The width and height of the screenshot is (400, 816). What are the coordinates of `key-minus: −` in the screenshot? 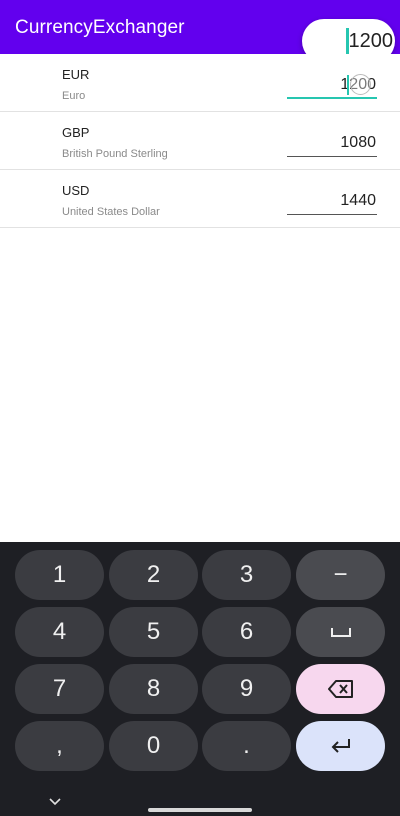 It's located at (340, 575).